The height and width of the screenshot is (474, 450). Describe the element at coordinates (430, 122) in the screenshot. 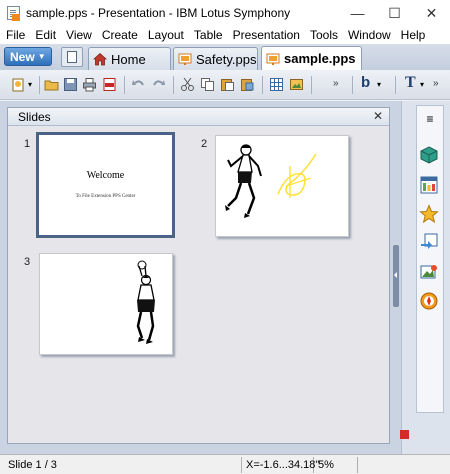

I see `sidebar-menu-icon: ≡` at that location.